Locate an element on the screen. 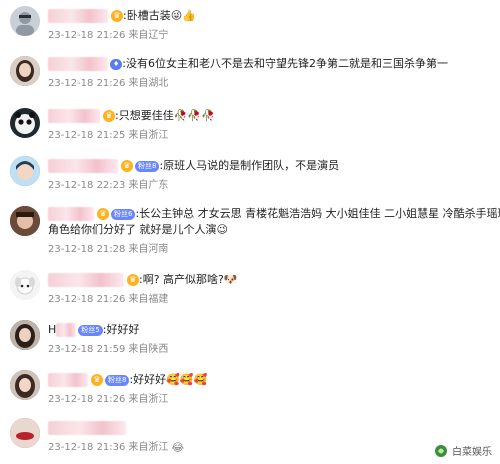 This screenshot has width=500, height=464. comment-item-6: ♛:啊? 高产似那啥?🐶 23-12-18 21:26 来自福建 is located at coordinates (250, 288).